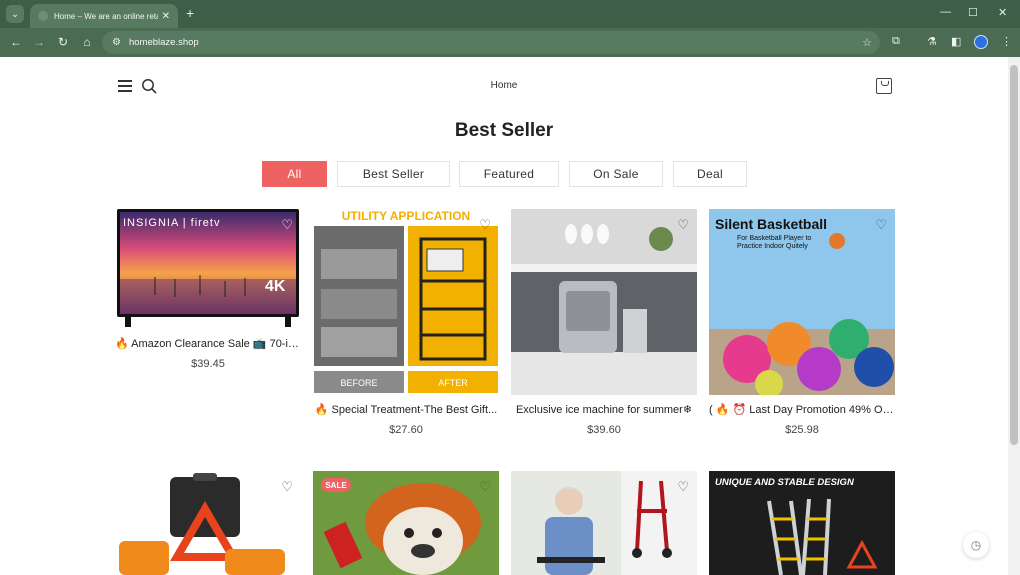 The width and height of the screenshot is (1020, 575). I want to click on ice-machine-image, so click(604, 302).